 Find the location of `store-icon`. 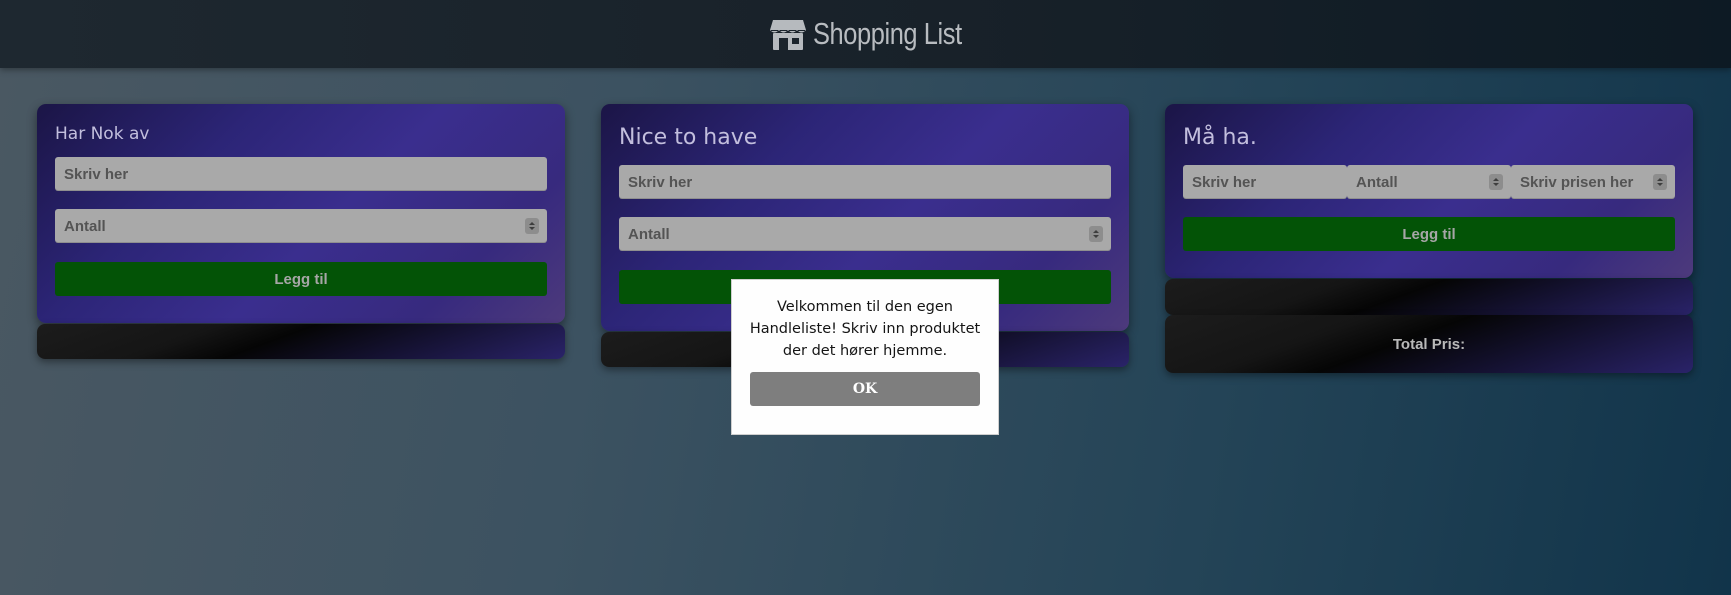

store-icon is located at coordinates (787, 35).